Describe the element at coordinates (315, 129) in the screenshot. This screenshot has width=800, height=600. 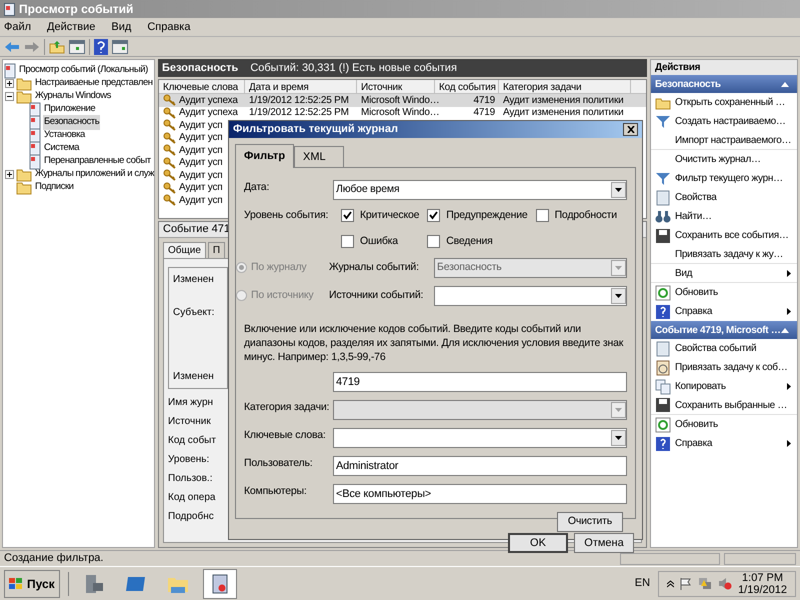
I see `dialog-title: Фильтровать текущий журнал` at that location.